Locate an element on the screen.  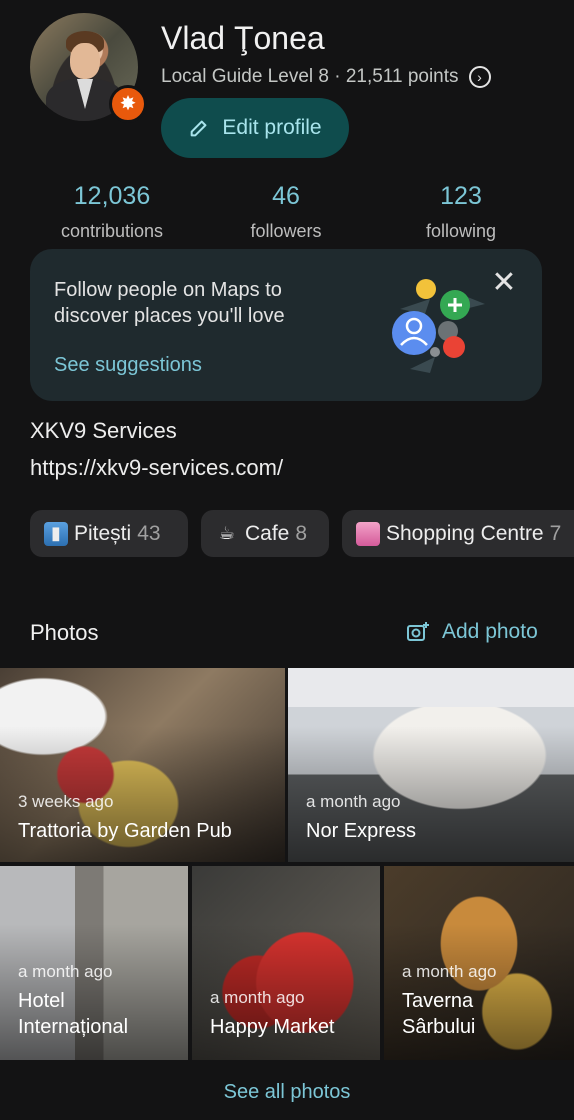
website-link: https://xkv9-services.com/ is located at coordinates (156, 468).